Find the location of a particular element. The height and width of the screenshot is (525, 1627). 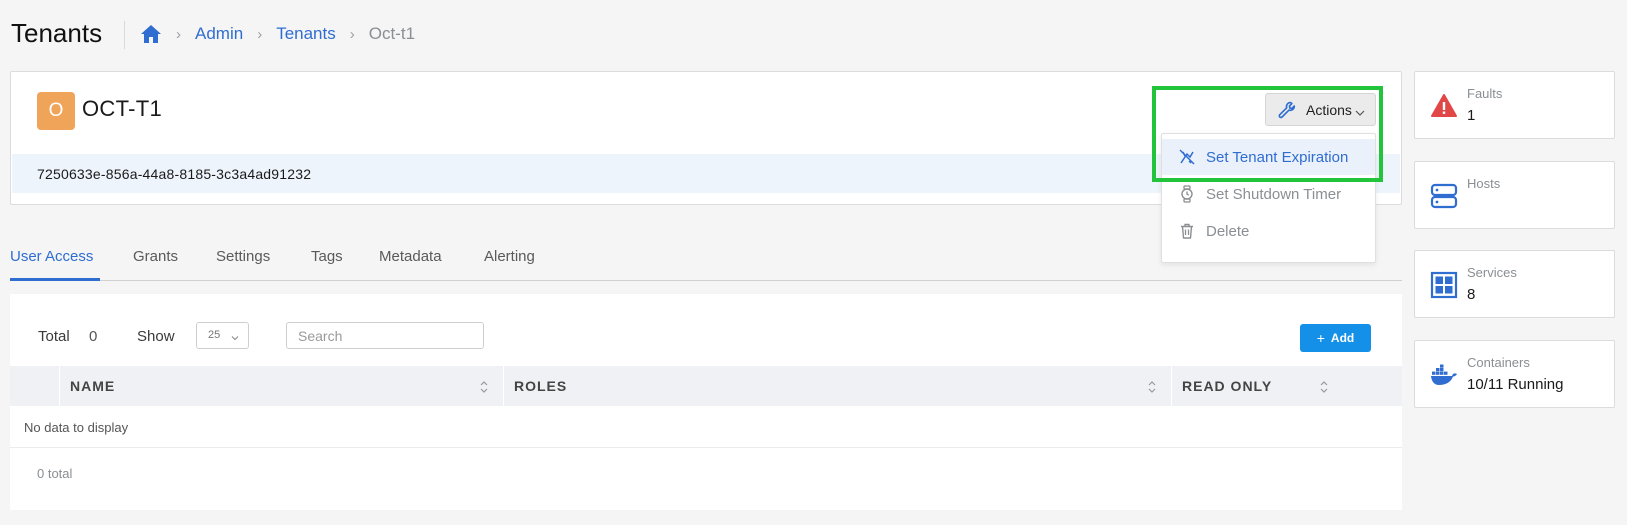

menu-item-set-shutdown-timer: Set Shutdown Timer is located at coordinates (1268, 194).